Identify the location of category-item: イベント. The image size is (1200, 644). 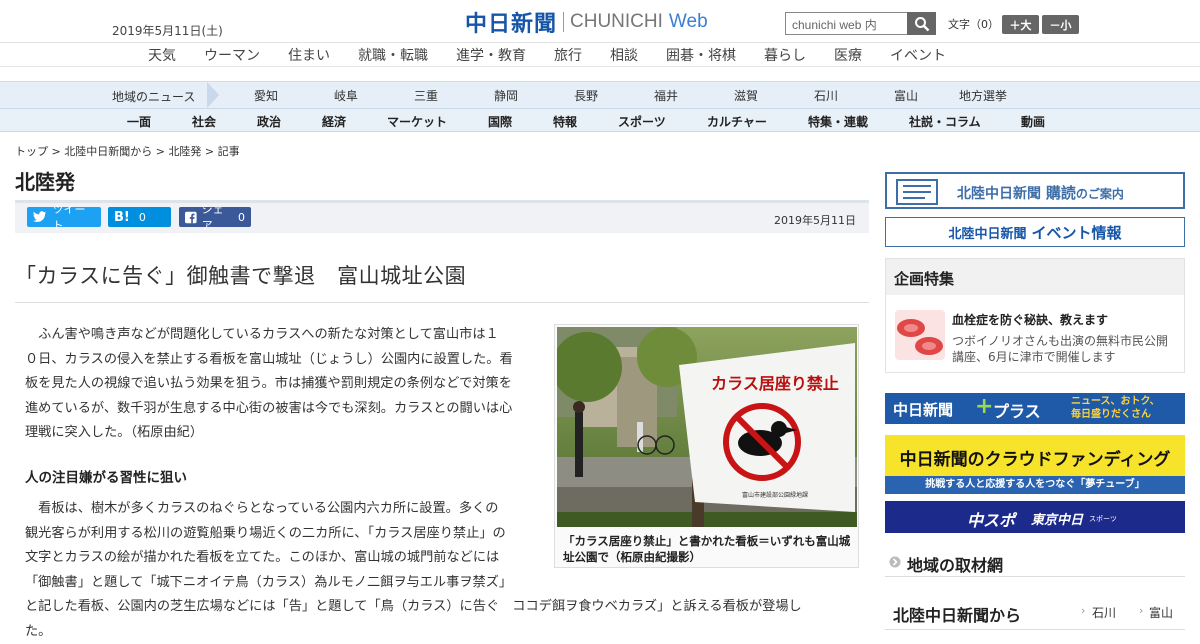
(918, 55).